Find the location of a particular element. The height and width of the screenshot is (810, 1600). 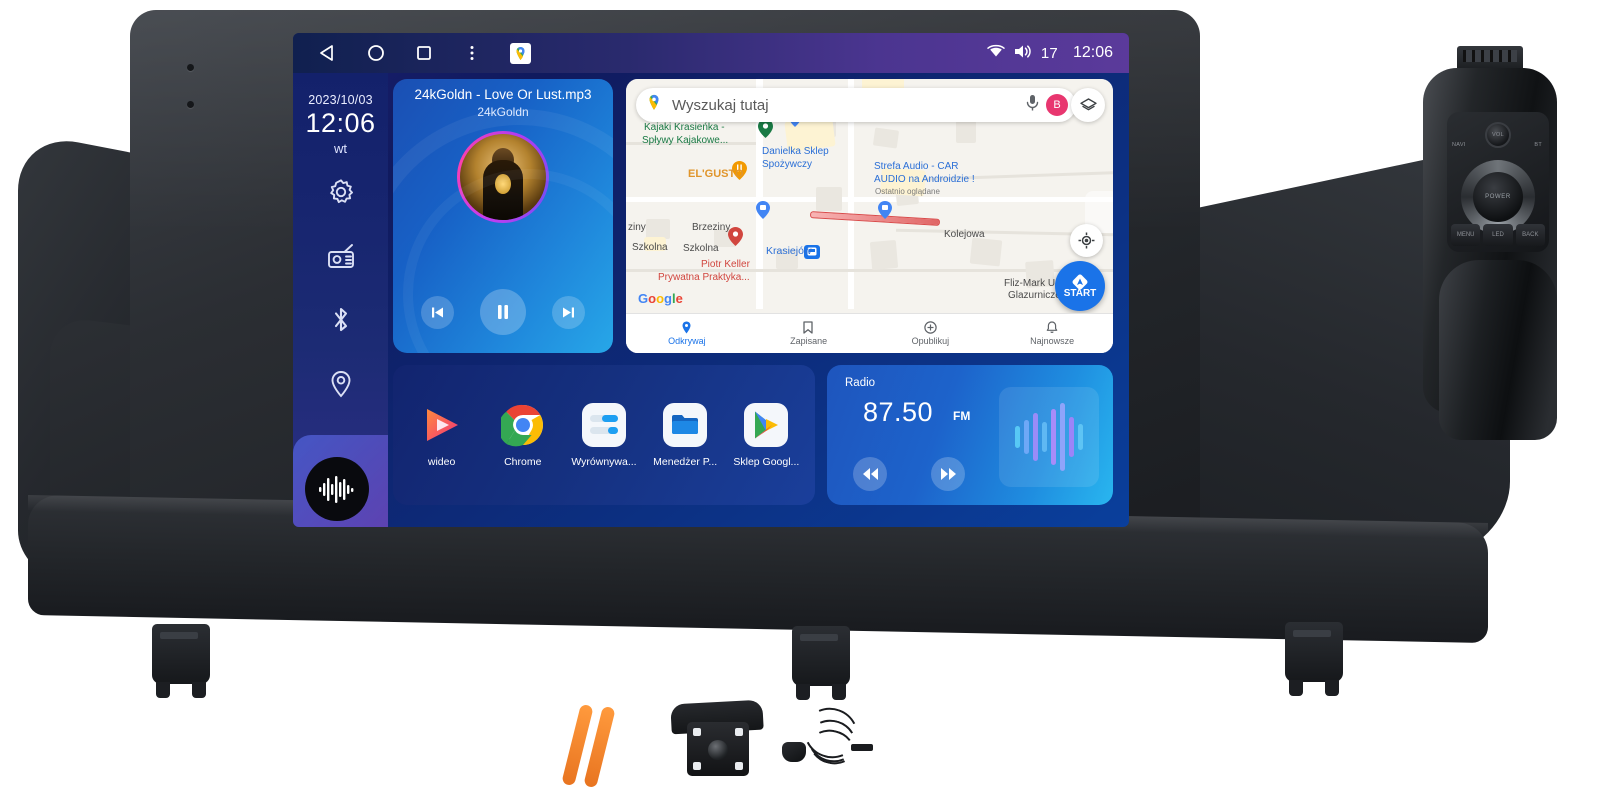

map-nav-updates: Najnowsze is located at coordinates (1052, 333).